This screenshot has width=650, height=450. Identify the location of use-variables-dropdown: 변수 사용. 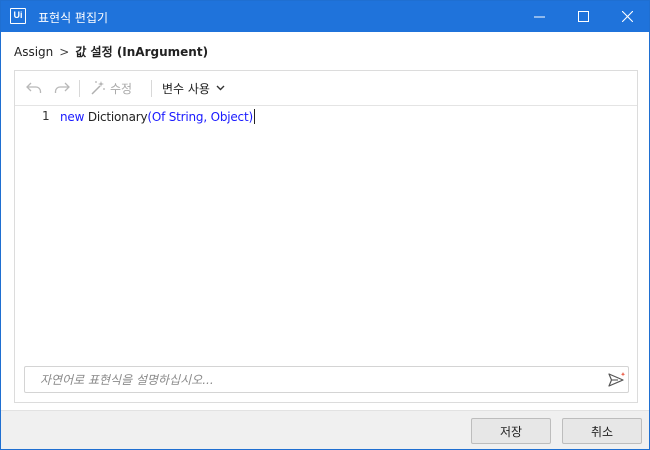
(193, 88).